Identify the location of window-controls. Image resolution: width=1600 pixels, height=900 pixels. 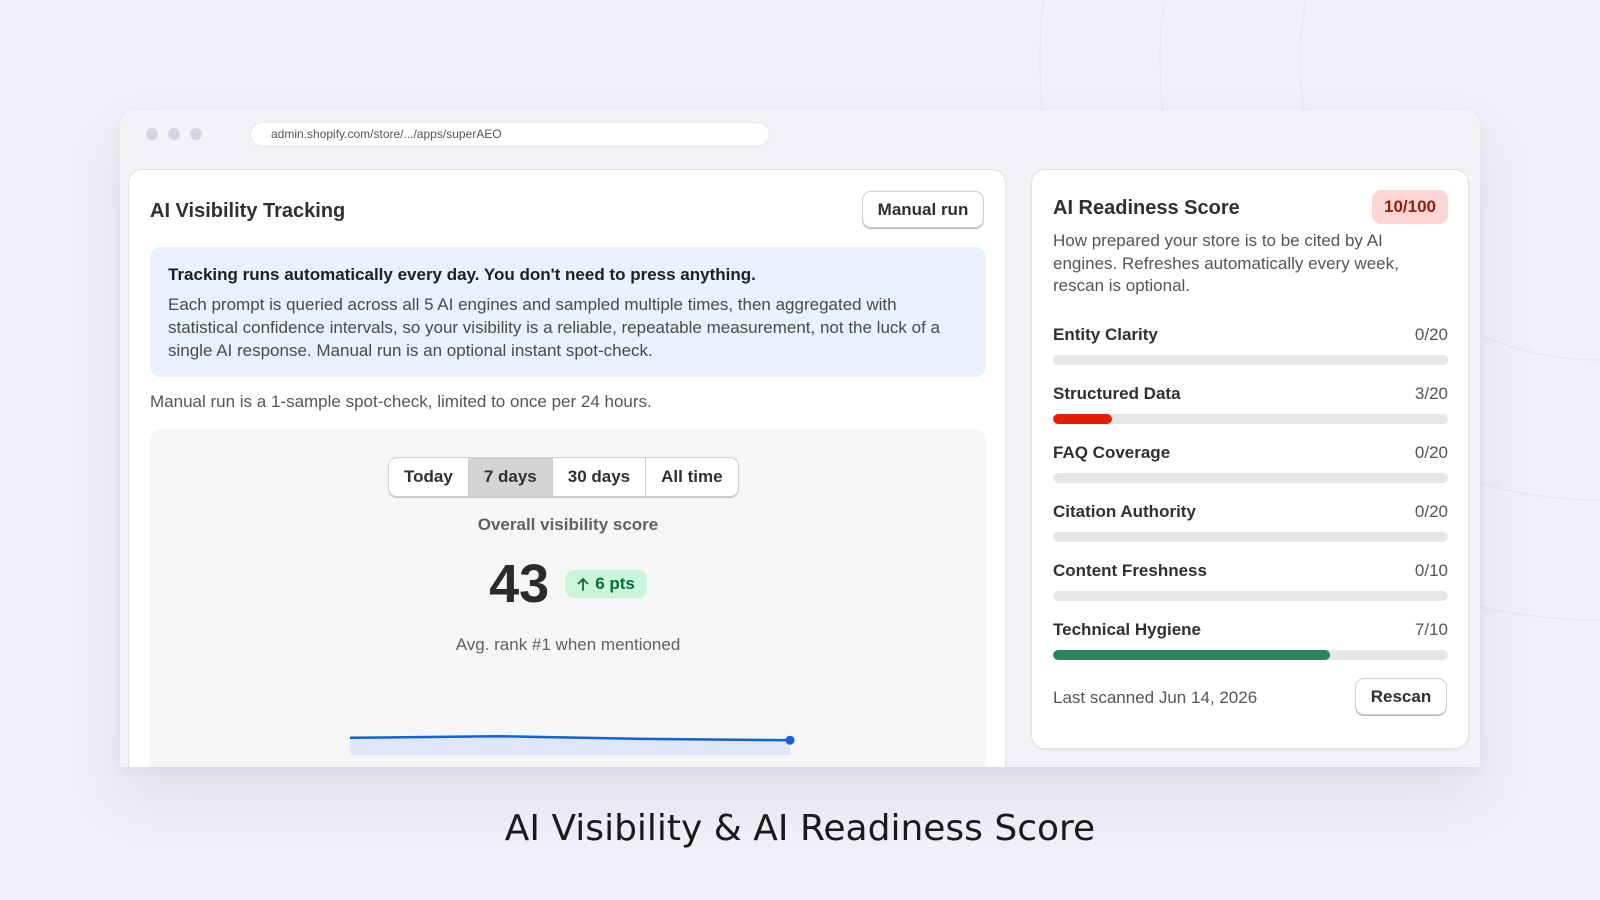
(174, 134).